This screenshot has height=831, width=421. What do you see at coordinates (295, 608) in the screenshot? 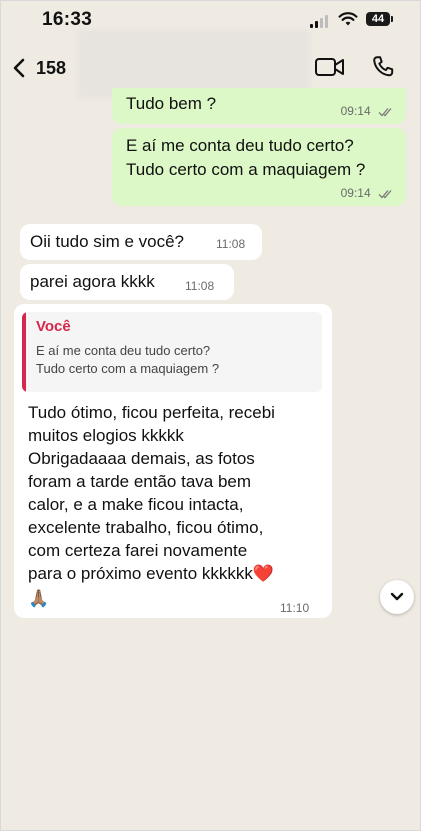
I see `message-time: 11:10` at bounding box center [295, 608].